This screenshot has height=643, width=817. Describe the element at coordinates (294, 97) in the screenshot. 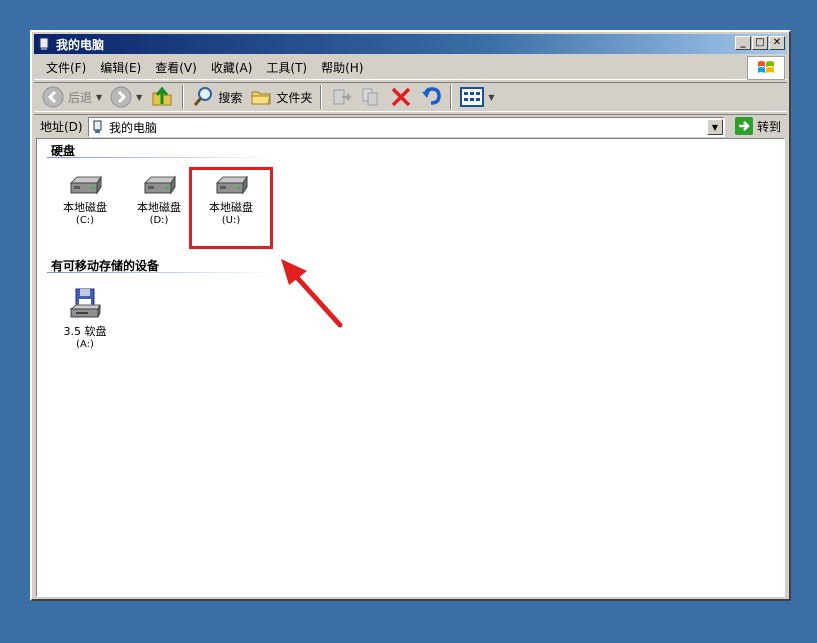

I see `folders-label: 文件夹` at that location.